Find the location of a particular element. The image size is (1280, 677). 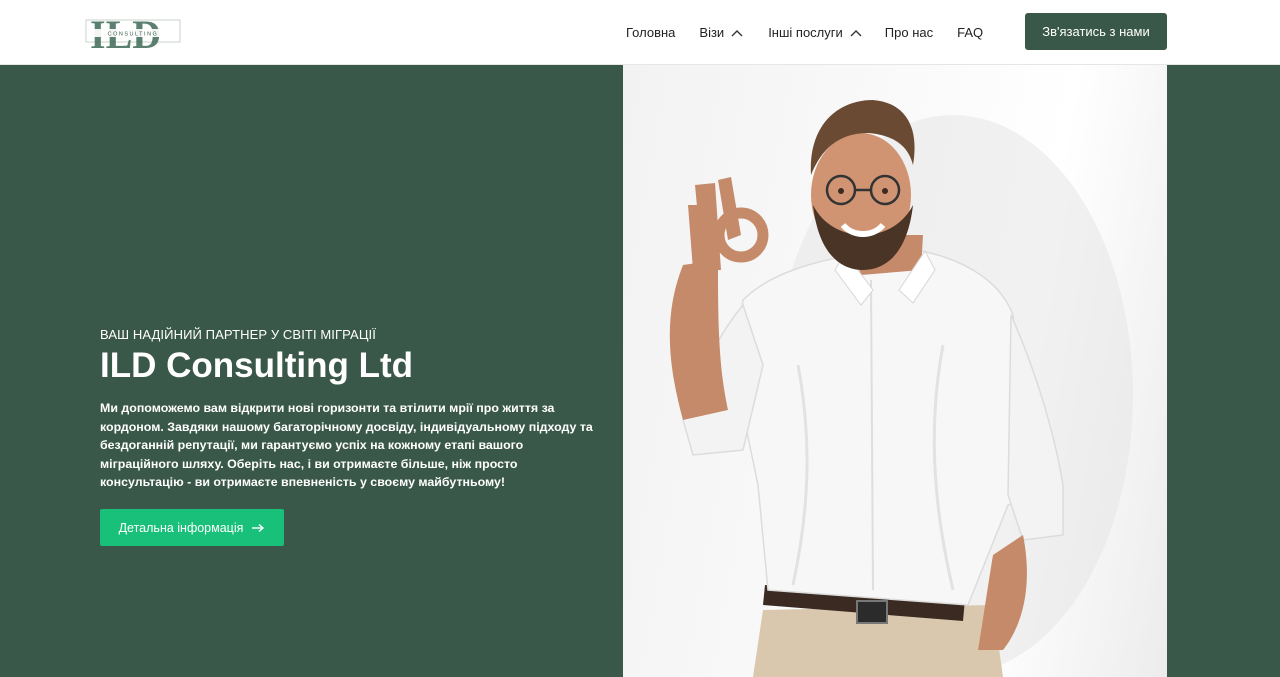

nav-faq: FAQ is located at coordinates (970, 32).